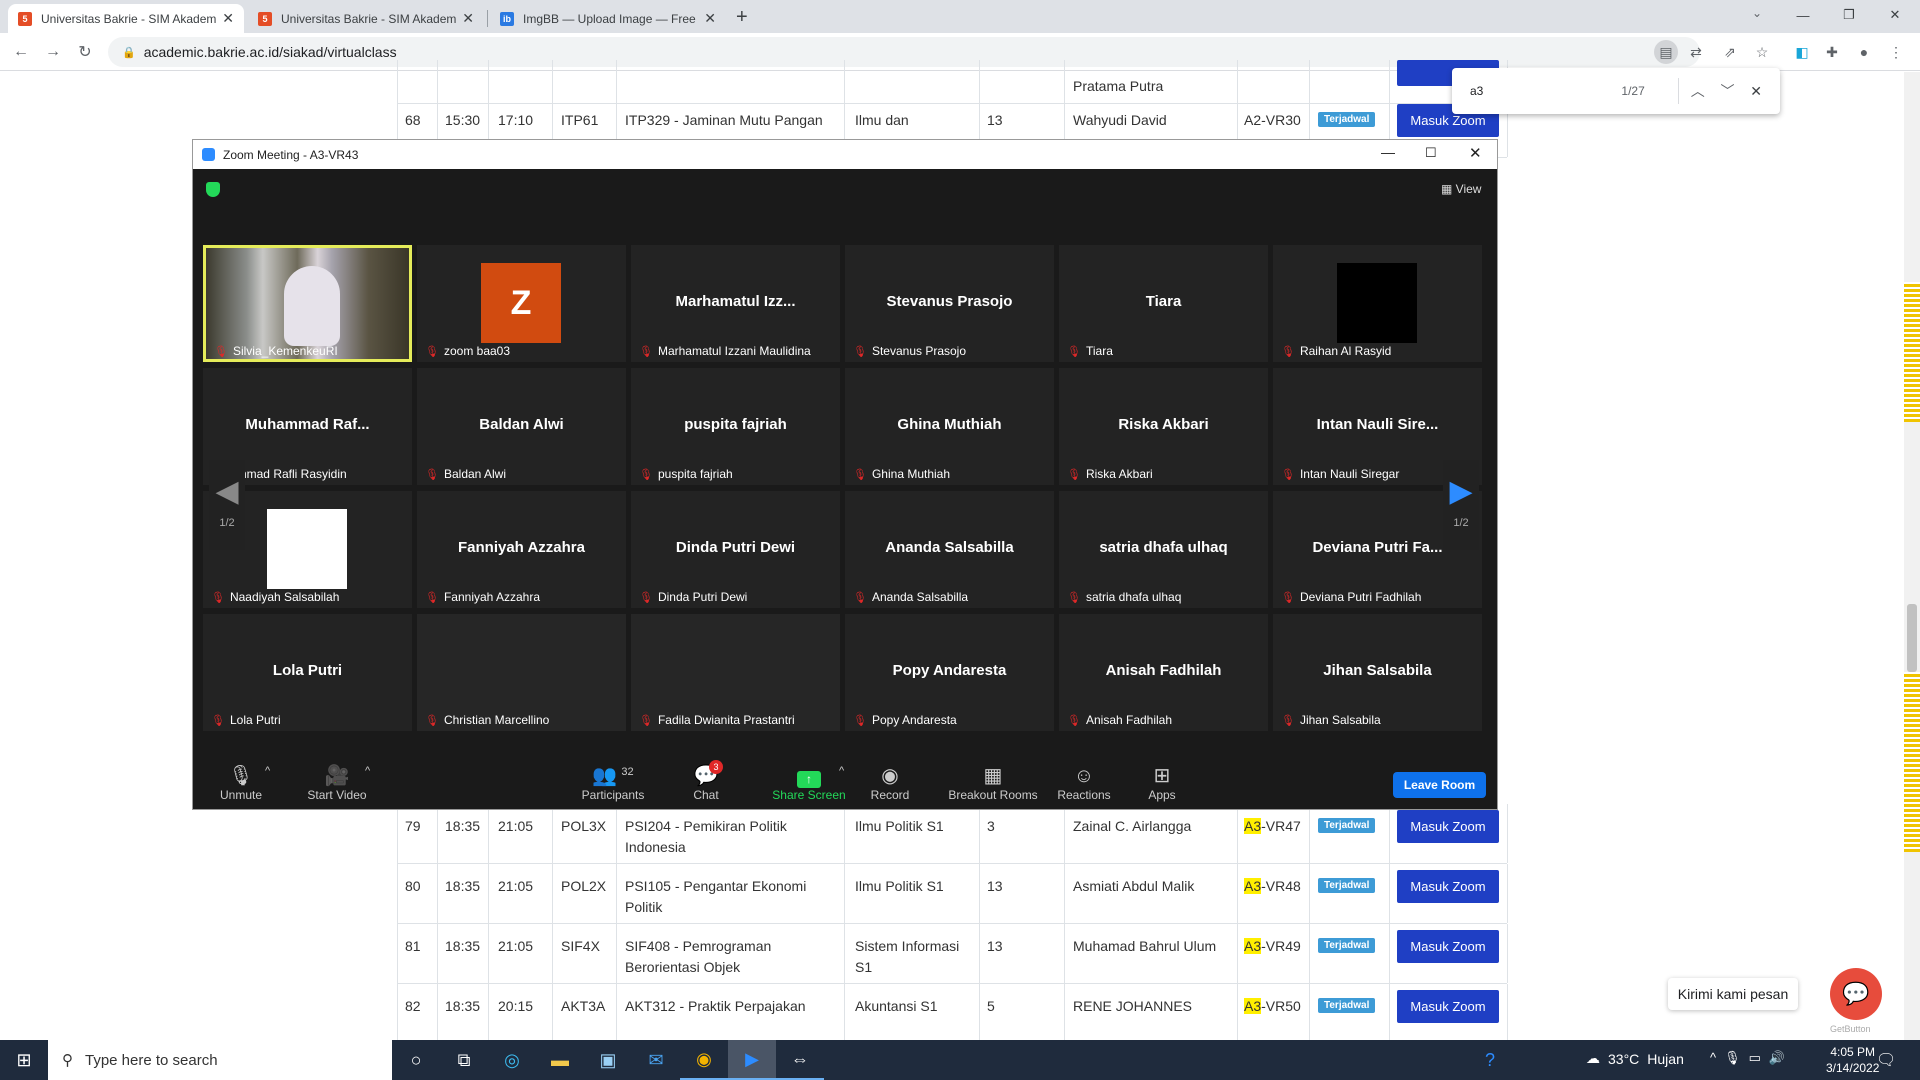 Image resolution: width=1920 pixels, height=1080 pixels. What do you see at coordinates (656, 1060) in the screenshot?
I see `mail-icon: ✉` at bounding box center [656, 1060].